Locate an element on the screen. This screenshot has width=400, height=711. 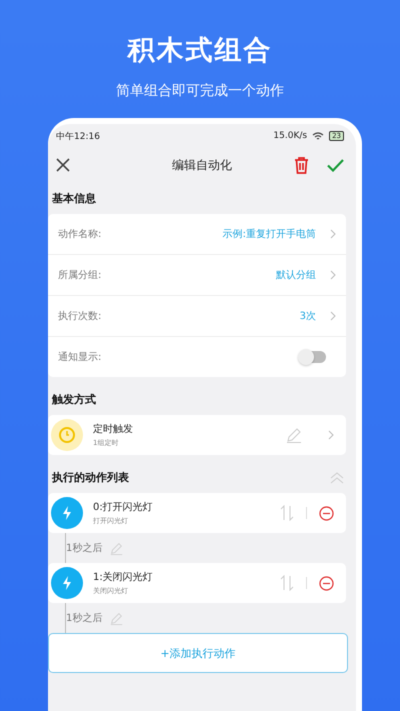
field-value: 默认分组 is located at coordinates (296, 275).